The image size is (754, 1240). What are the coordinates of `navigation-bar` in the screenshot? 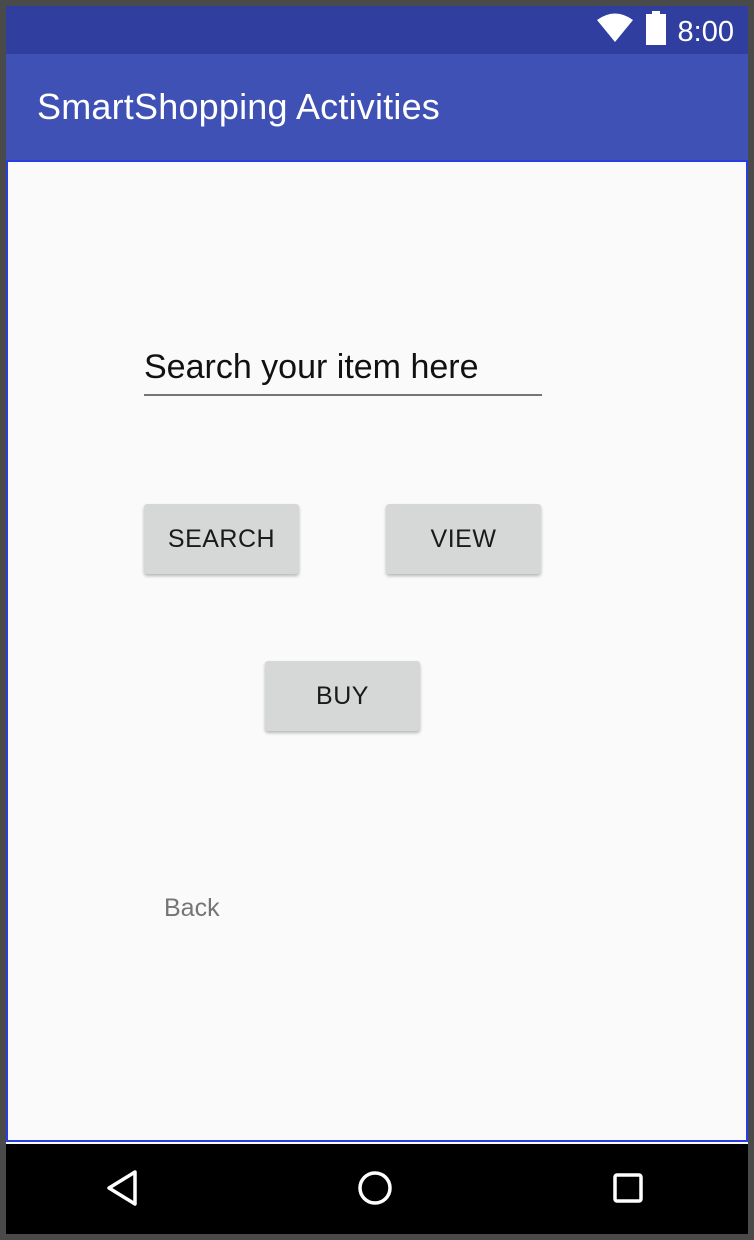 It's located at (377, 1189).